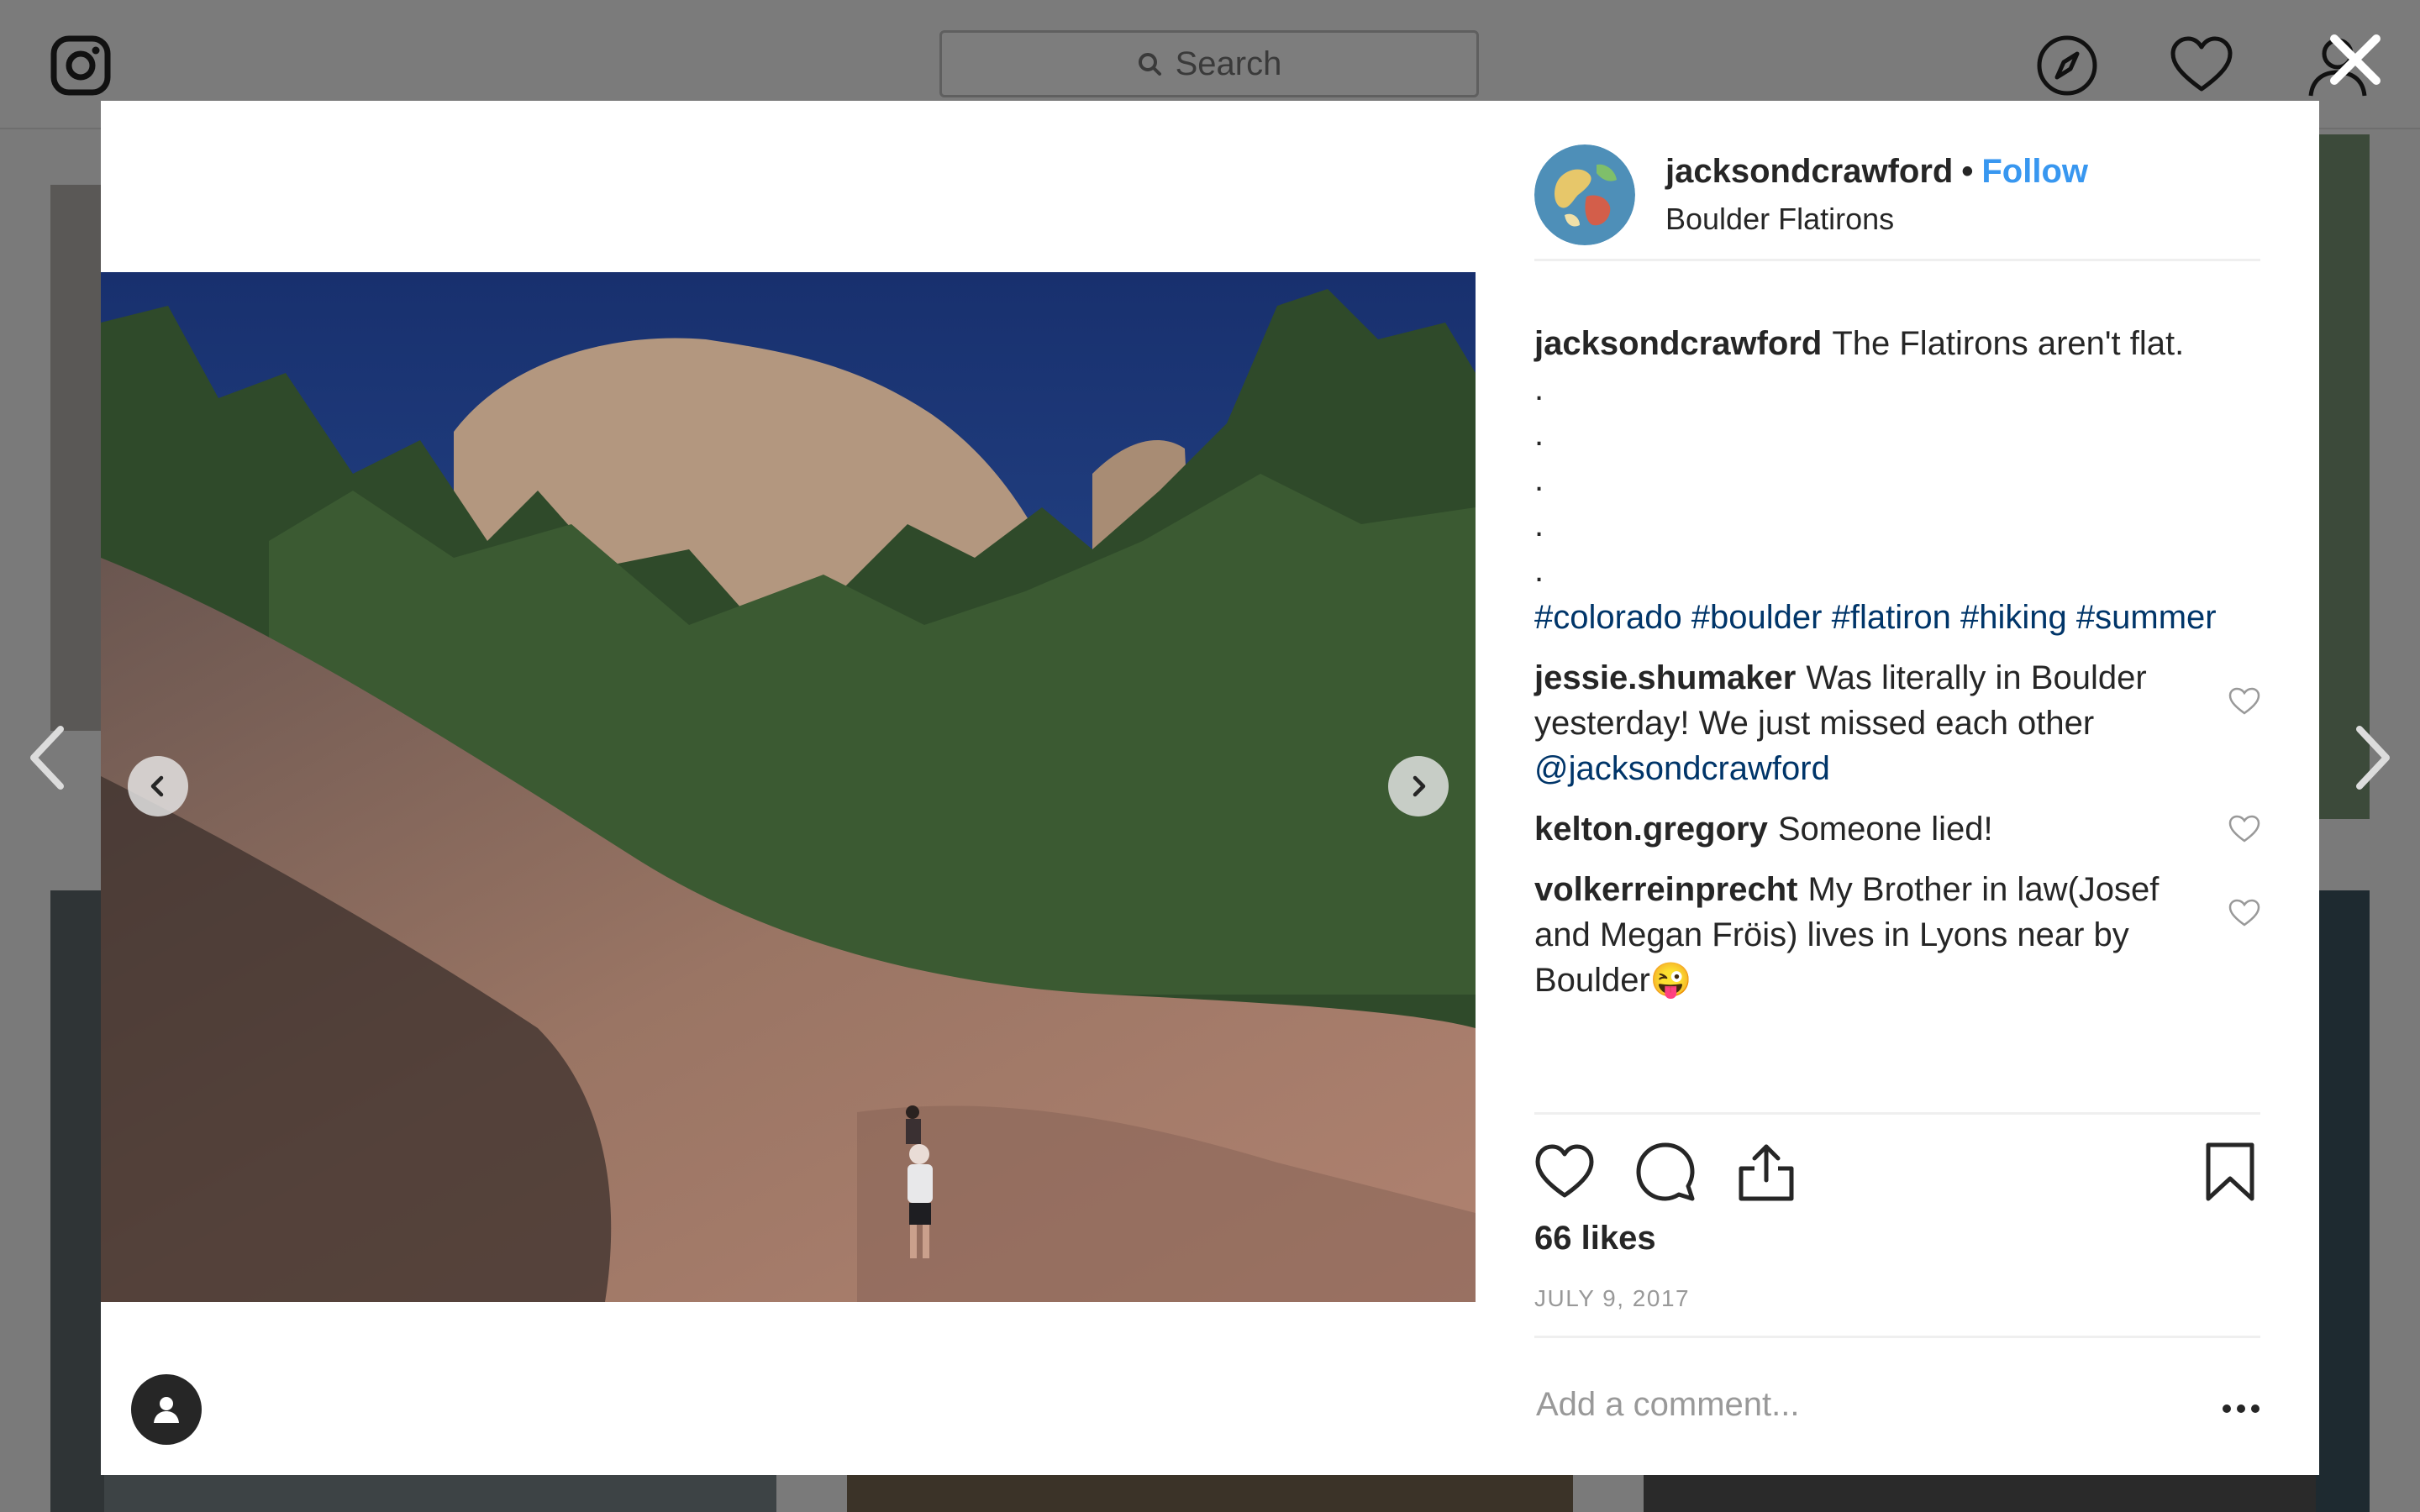 This screenshot has height=1512, width=2420. What do you see at coordinates (1897, 1157) in the screenshot?
I see `action-bar` at bounding box center [1897, 1157].